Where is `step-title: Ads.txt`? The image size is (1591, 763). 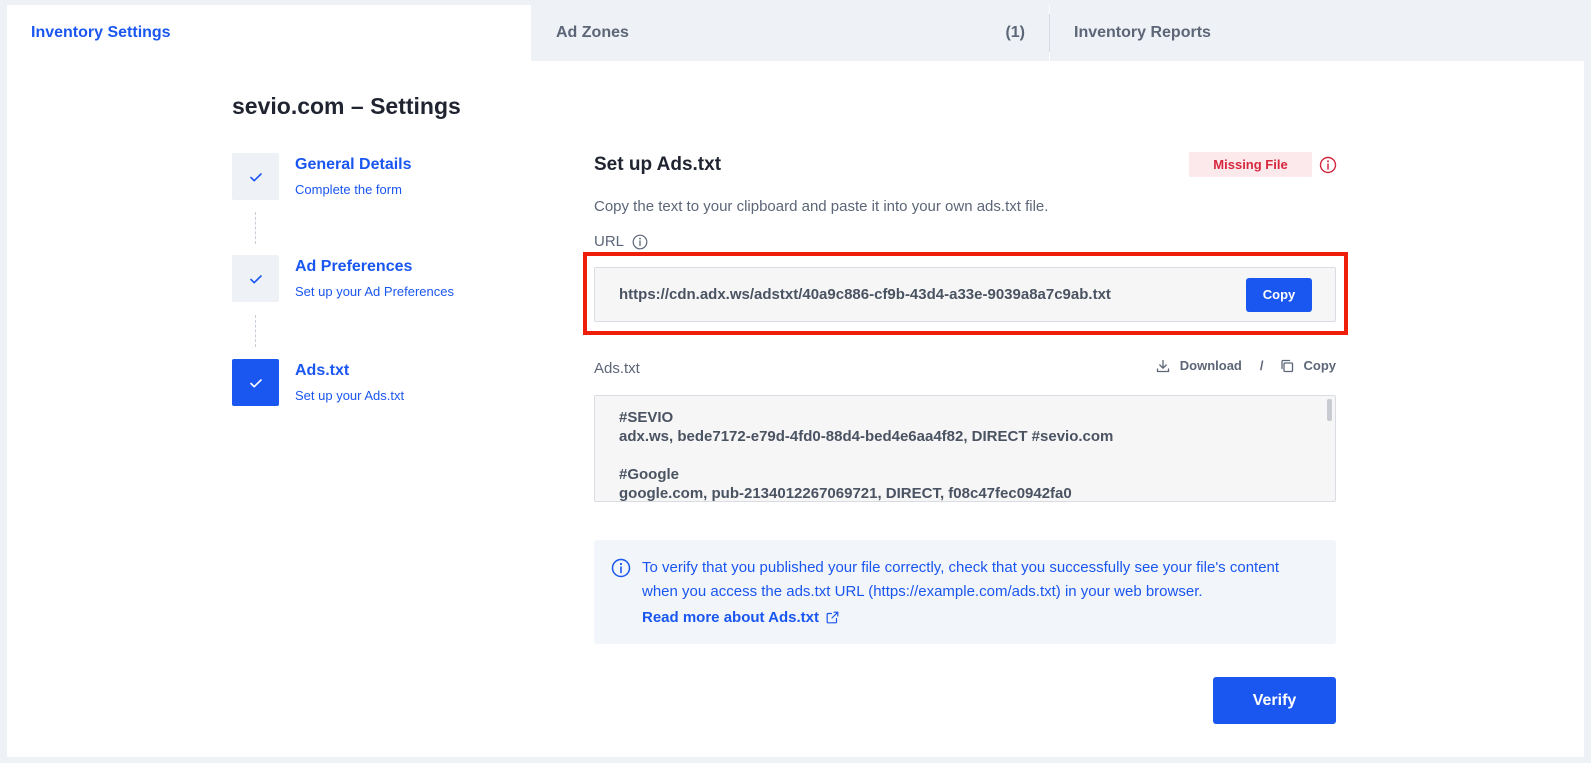 step-title: Ads.txt is located at coordinates (322, 370).